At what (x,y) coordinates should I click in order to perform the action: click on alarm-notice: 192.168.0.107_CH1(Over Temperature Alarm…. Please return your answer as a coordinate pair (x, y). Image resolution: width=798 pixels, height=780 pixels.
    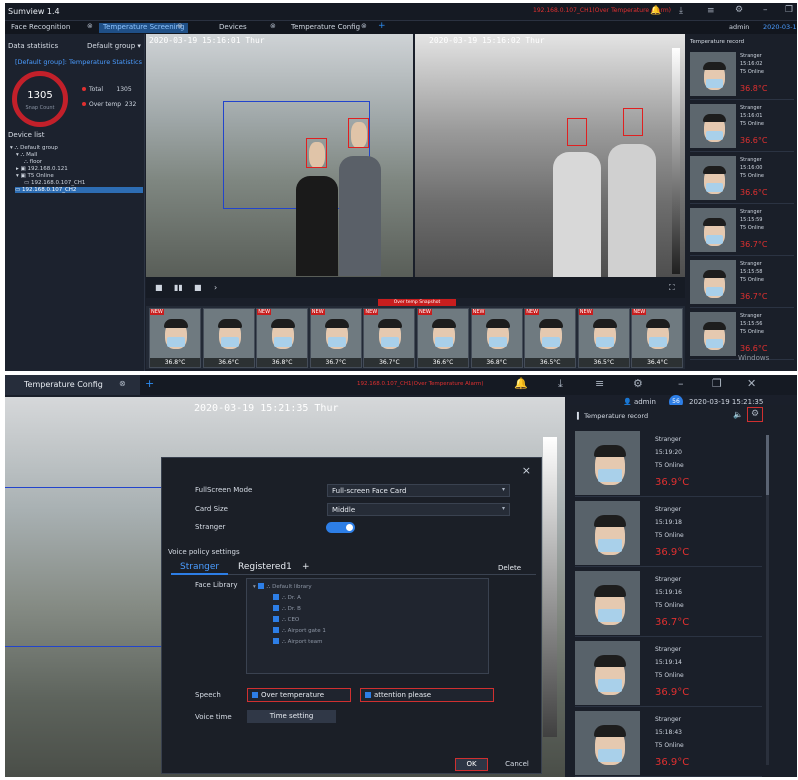
    Looking at the image, I should click on (420, 384).